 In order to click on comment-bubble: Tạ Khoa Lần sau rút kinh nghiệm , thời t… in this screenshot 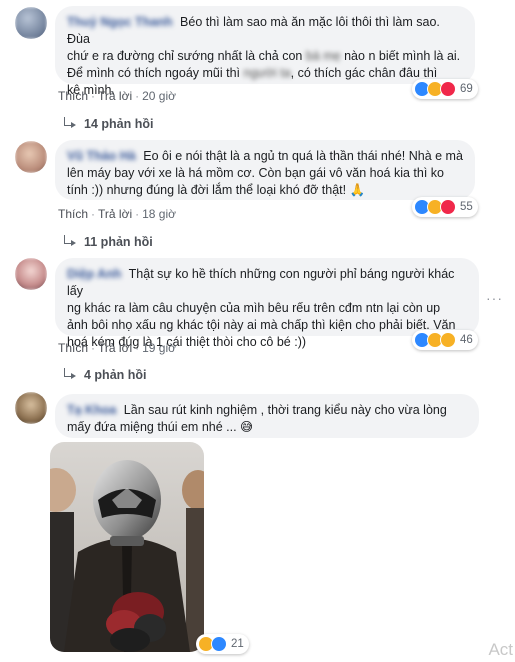, I will do `click(267, 416)`.